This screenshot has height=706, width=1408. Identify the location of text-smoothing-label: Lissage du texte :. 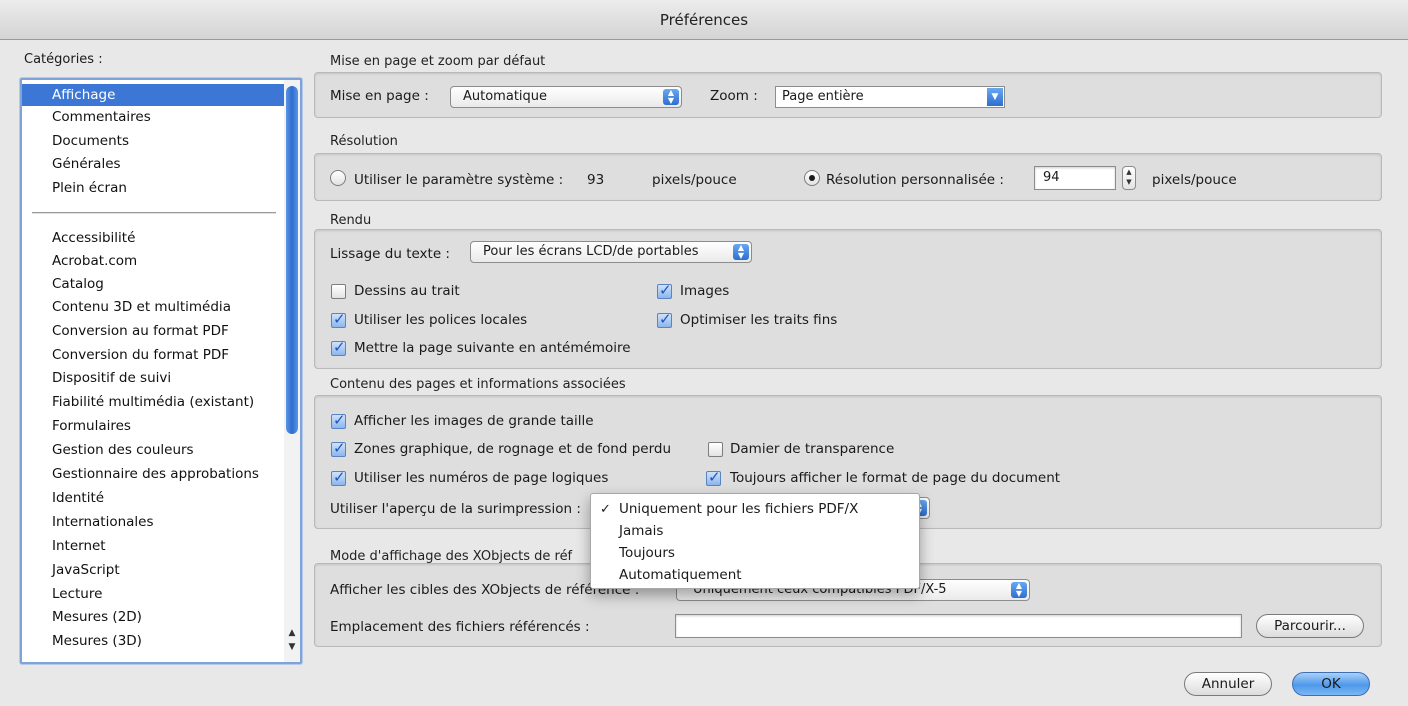
(390, 254).